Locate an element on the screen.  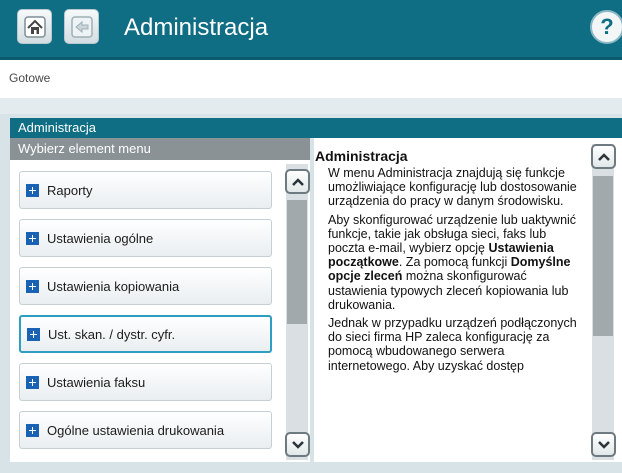
menu-item-label: Ust. skan. / dystr. cyfr. is located at coordinates (112, 334).